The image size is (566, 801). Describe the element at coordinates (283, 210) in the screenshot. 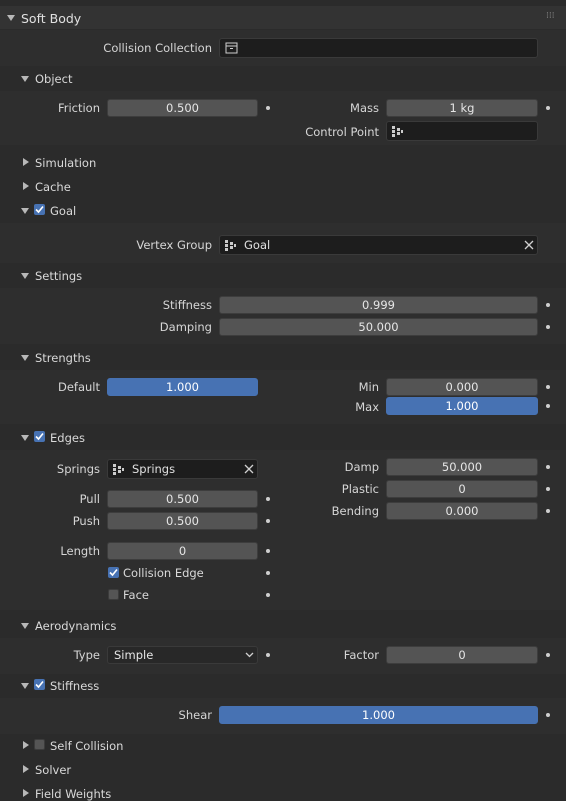

I see `goal-subpanel-header: Goal` at that location.